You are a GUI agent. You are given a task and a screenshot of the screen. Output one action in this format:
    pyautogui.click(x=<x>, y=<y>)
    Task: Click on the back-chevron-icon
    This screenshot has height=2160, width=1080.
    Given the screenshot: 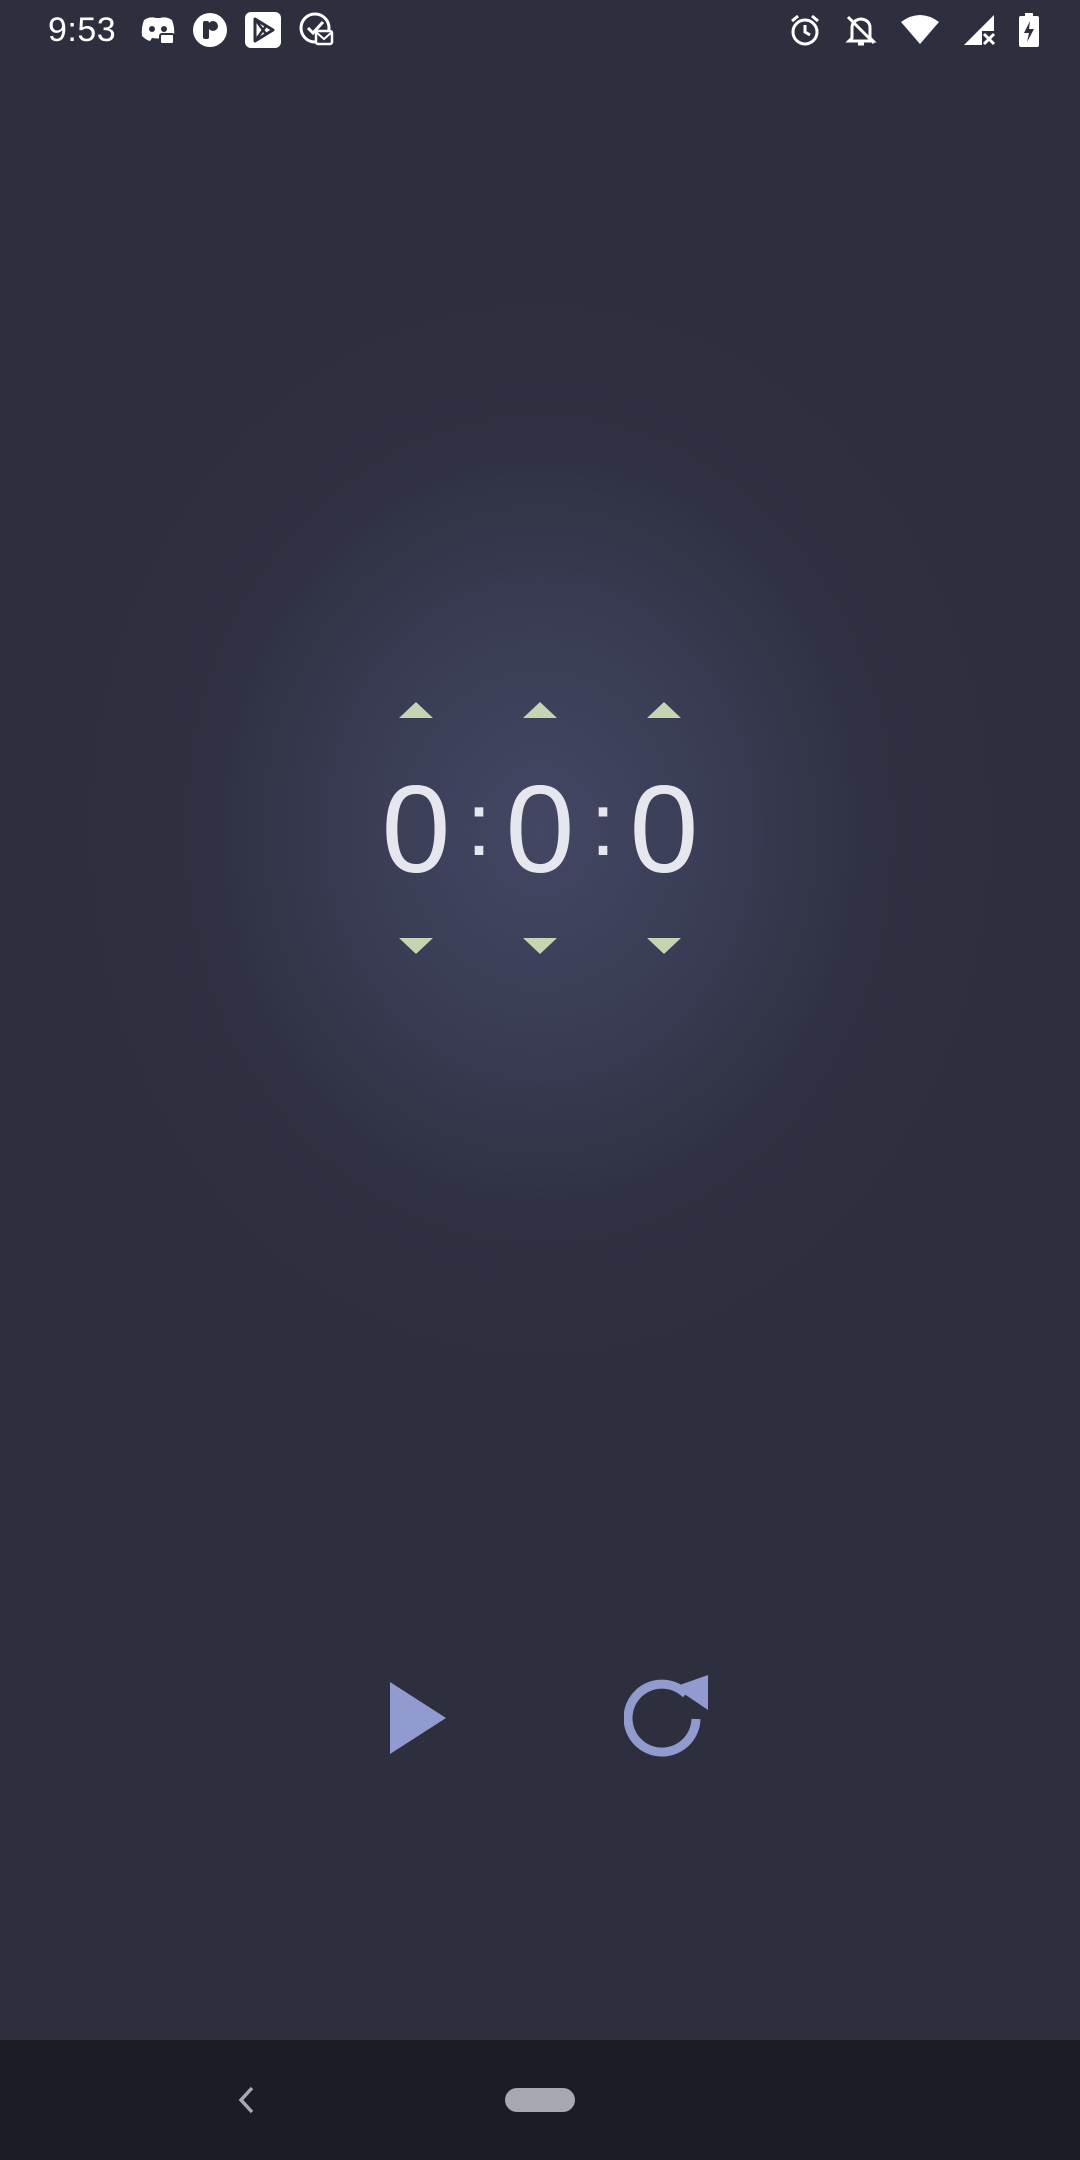 What is the action you would take?
    pyautogui.click(x=246, y=2100)
    